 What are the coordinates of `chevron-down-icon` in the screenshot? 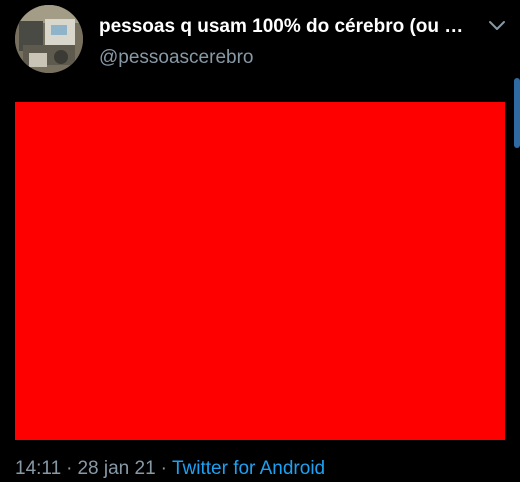 It's located at (497, 26).